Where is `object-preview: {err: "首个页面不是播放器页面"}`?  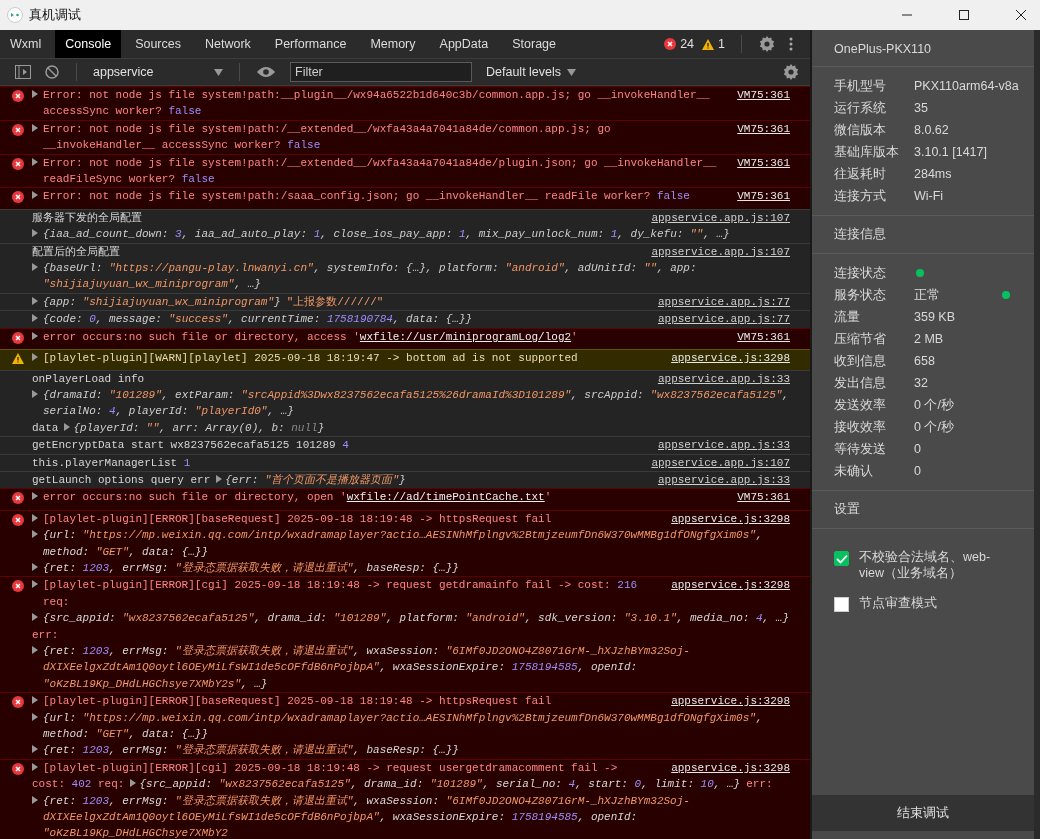
object-preview: {err: "首个页面不是播放器页面"} is located at coordinates (315, 479).